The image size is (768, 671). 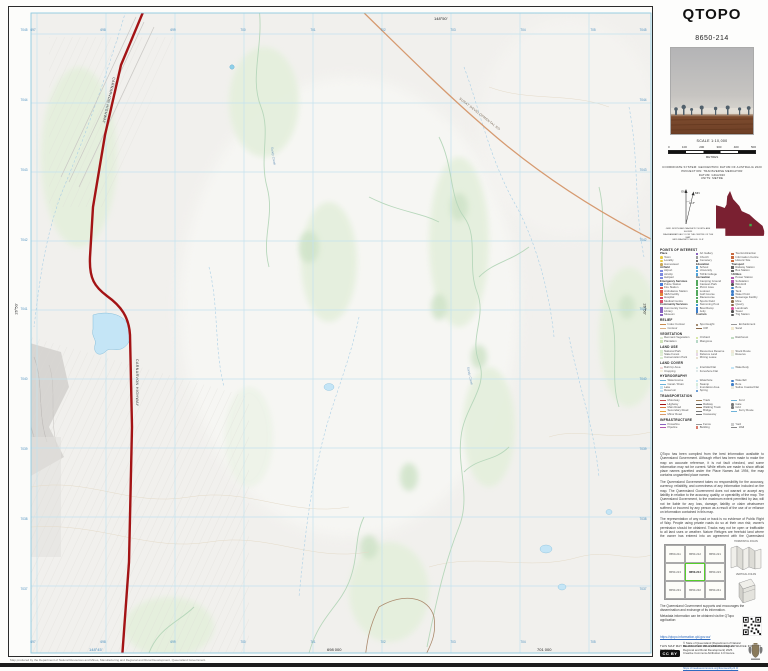 I want to click on road-name-label-2: CARNARVON HIGHWAY, so click(x=137, y=383).